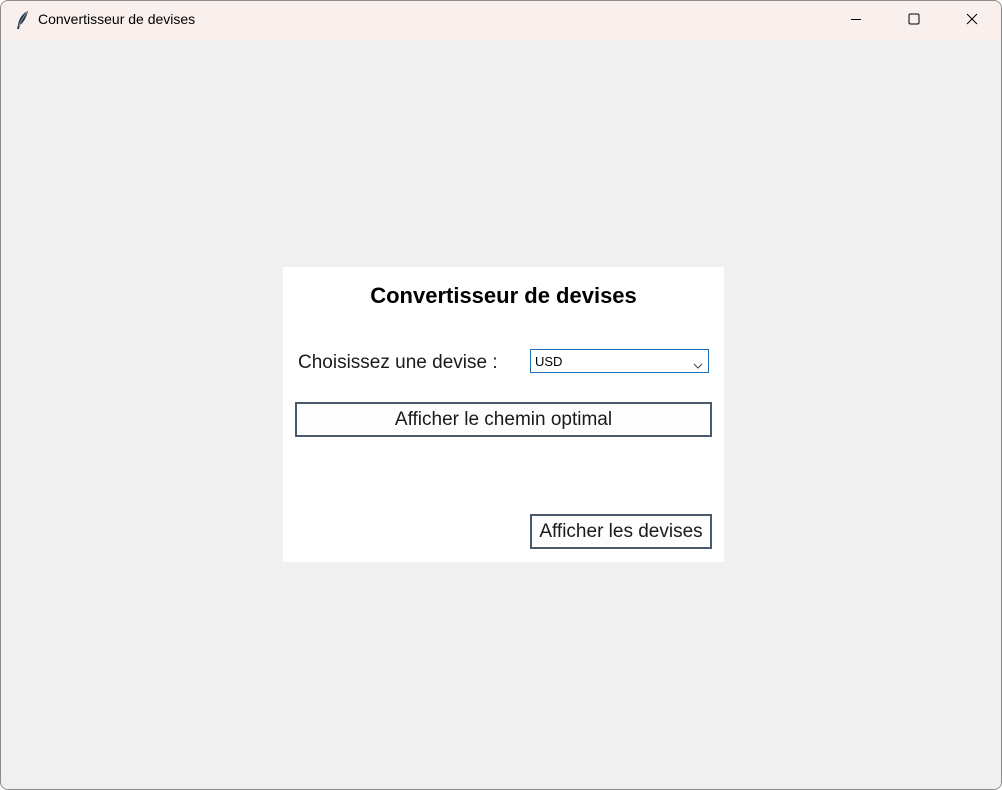 This screenshot has width=1002, height=790. I want to click on maximize-button, so click(914, 20).